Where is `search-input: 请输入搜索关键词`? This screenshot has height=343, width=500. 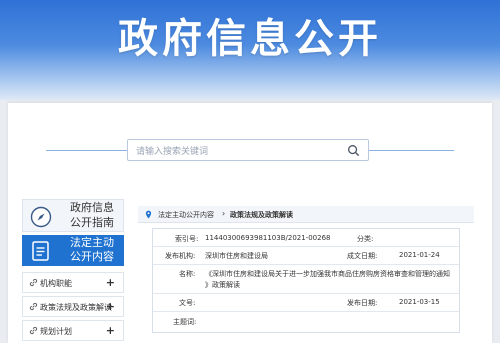 search-input: 请输入搜索关键词 is located at coordinates (248, 150).